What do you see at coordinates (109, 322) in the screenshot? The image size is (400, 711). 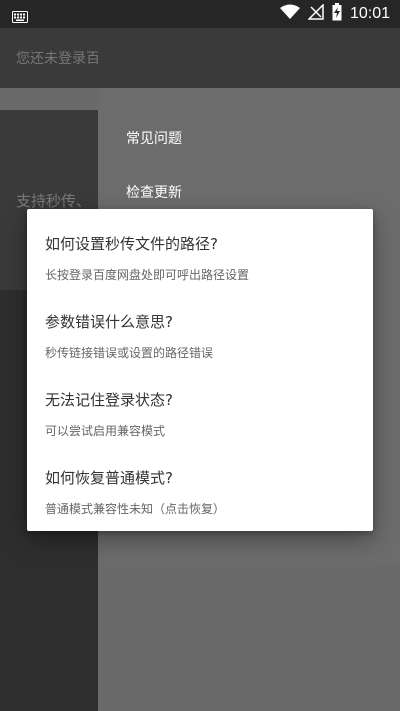 I see `faq-question: 参数错误什么意思?` at bounding box center [109, 322].